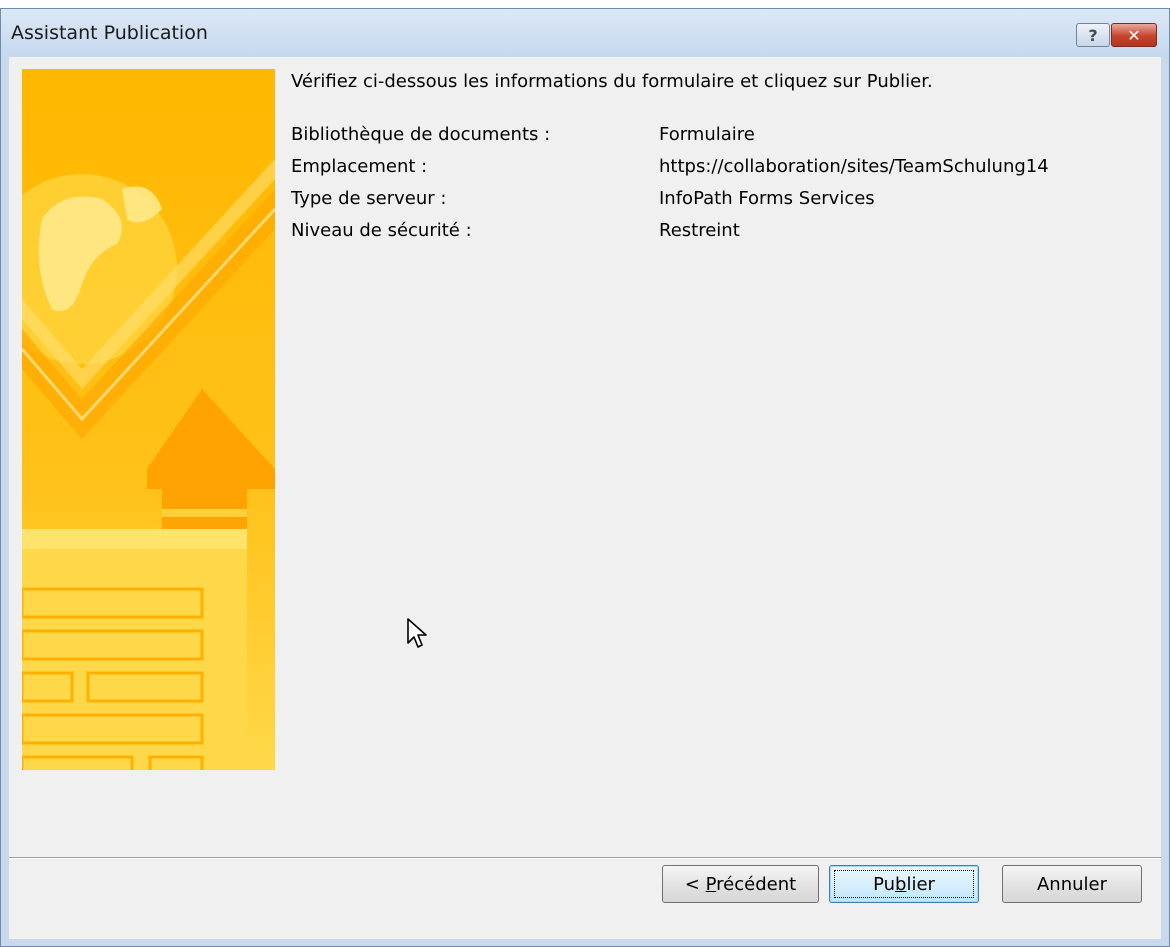 Image resolution: width=1170 pixels, height=947 pixels. I want to click on info-row-security-level: Niveau de sécurité : Restreint, so click(721, 230).